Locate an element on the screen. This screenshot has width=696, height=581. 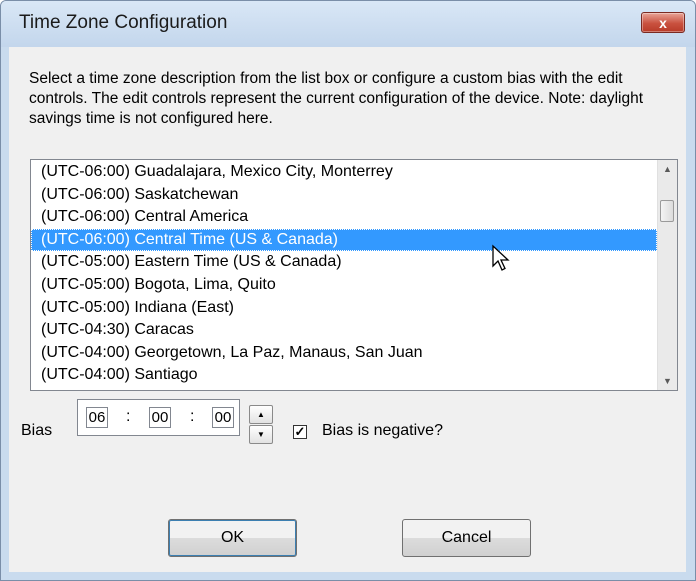
spin-up-arrow-icon: ▲ is located at coordinates (261, 414).